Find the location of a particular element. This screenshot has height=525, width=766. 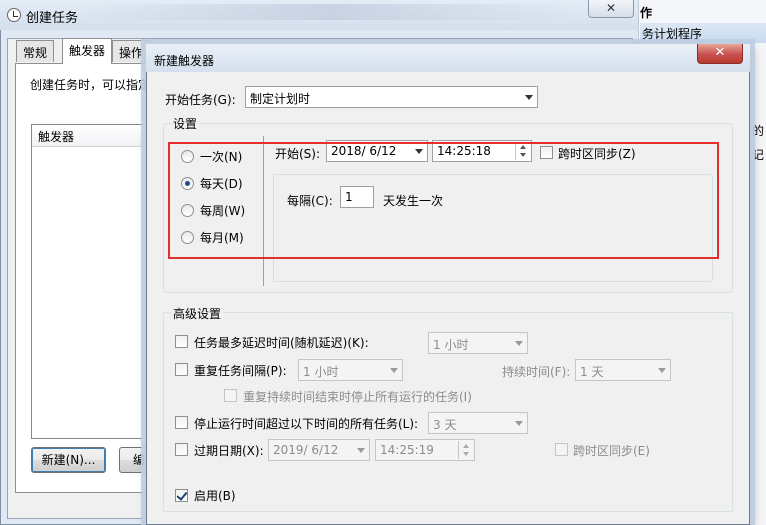

duration-value: 1 天 is located at coordinates (592, 372).